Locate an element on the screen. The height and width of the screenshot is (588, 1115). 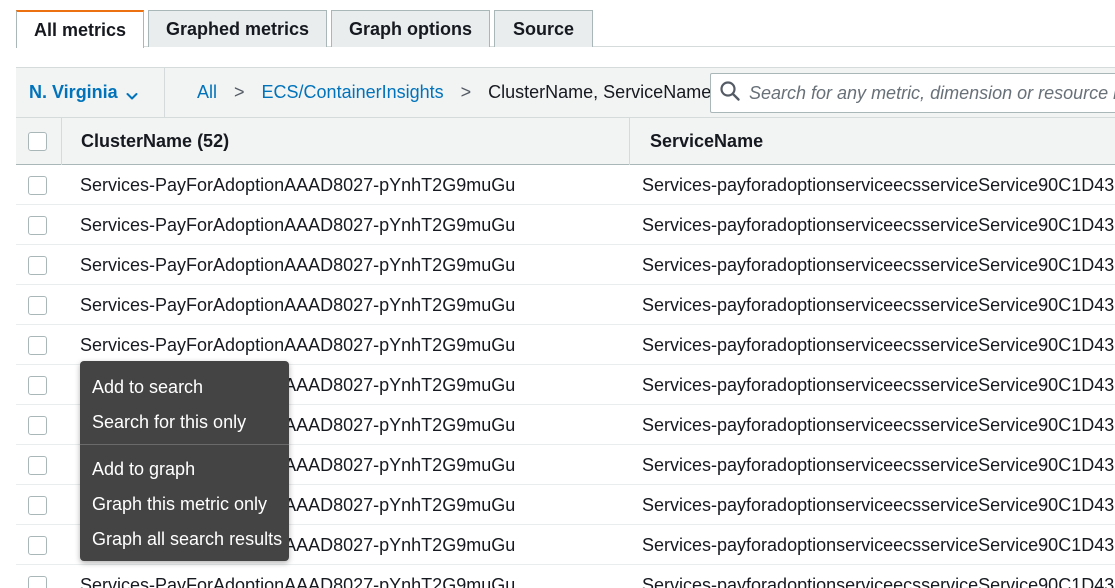
region-selector: N. Virginia is located at coordinates (90, 92).